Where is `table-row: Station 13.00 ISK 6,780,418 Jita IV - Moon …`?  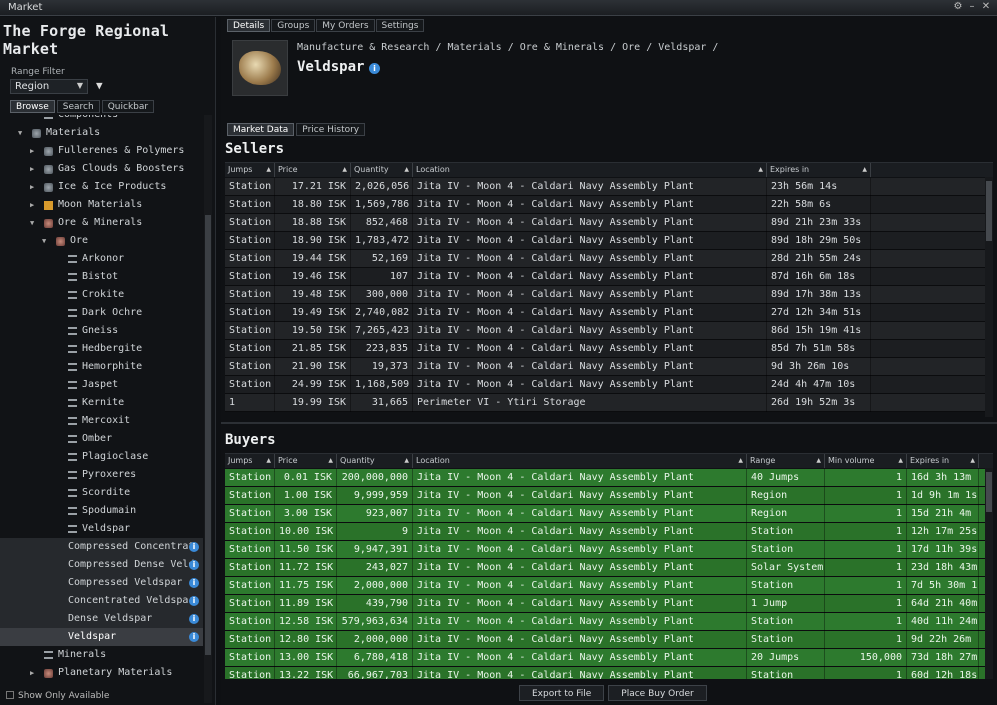 table-row: Station 13.00 ISK 6,780,418 Jita IV - Moon … is located at coordinates (605, 658).